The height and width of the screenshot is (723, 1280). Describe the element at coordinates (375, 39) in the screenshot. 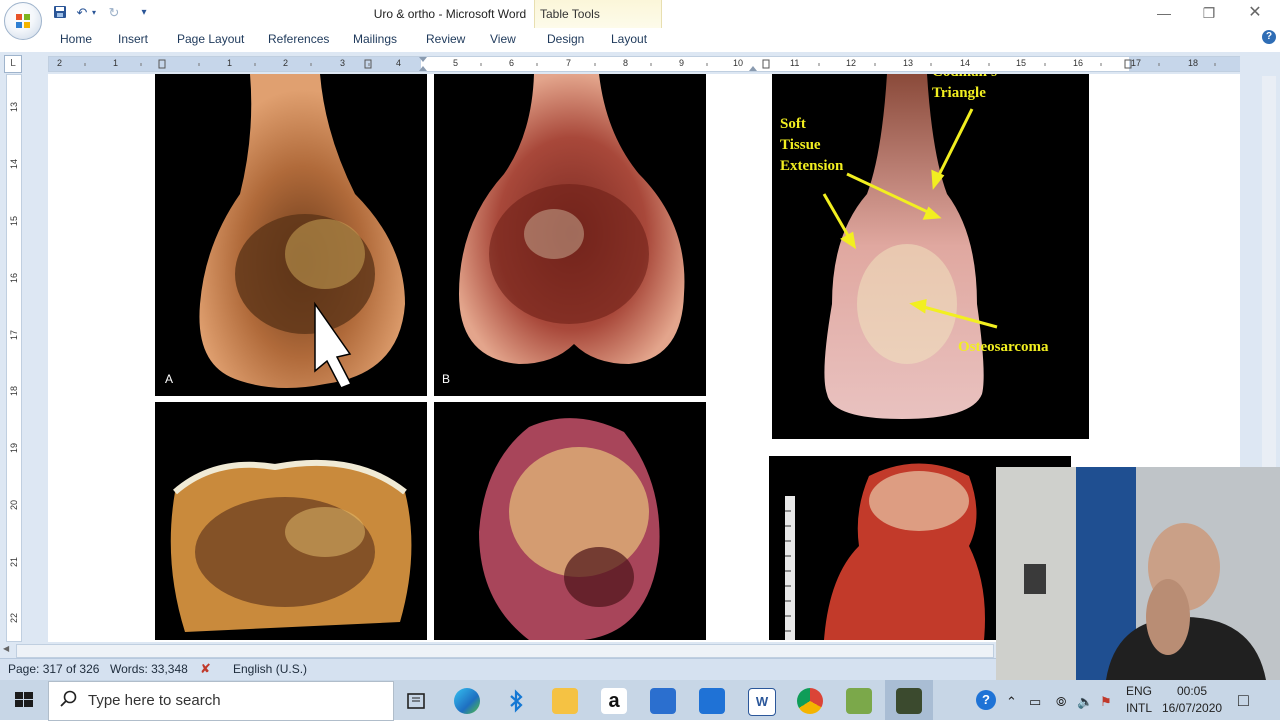

I see `tab-mailings: Mailings` at that location.